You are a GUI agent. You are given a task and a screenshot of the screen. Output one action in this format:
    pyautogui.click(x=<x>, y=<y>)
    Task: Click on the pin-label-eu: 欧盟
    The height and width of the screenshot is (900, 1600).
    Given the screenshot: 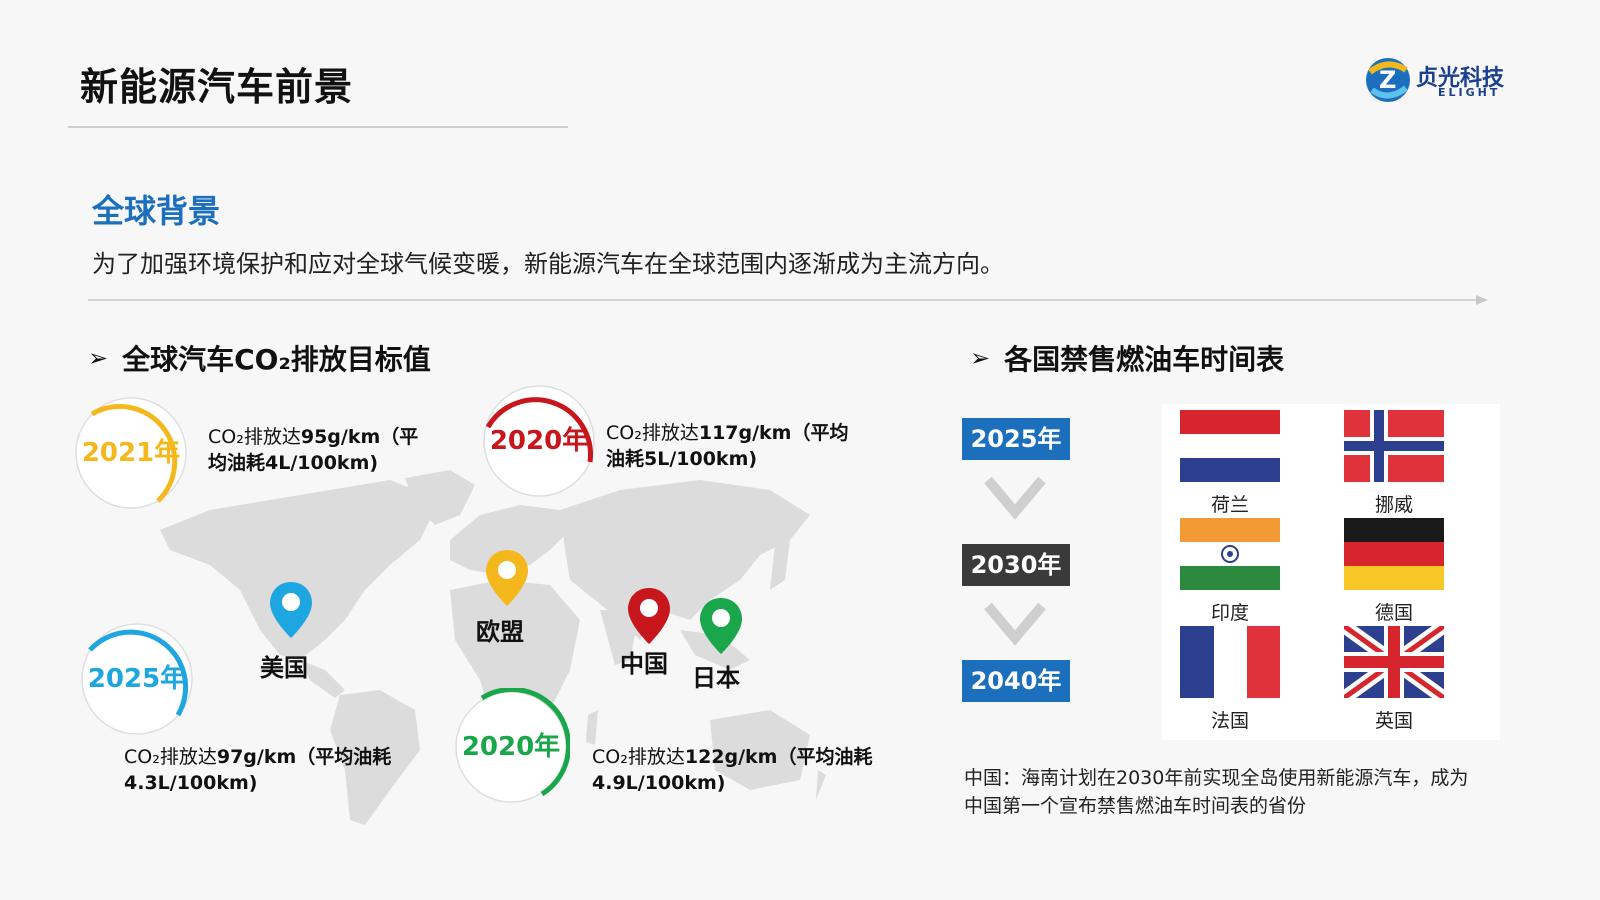 What is the action you would take?
    pyautogui.click(x=500, y=632)
    